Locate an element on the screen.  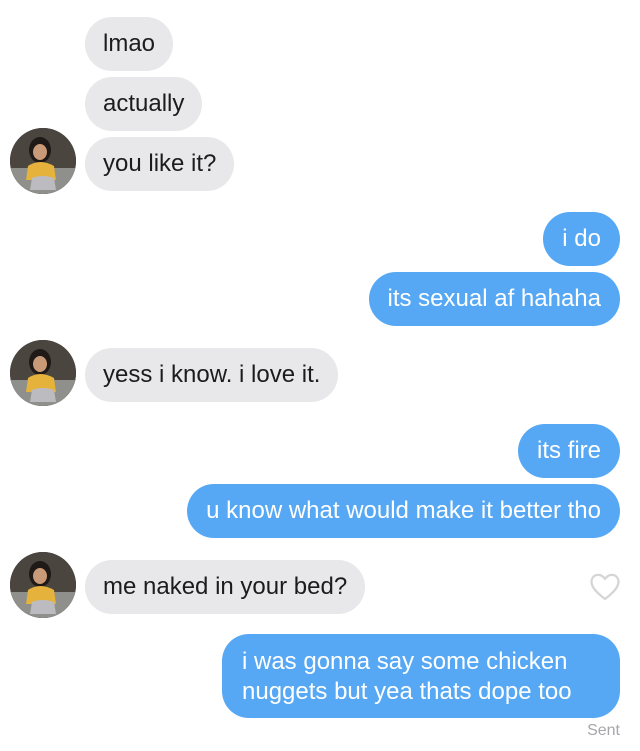
message-bubble-received: yess i know. i love it. is located at coordinates (212, 375).